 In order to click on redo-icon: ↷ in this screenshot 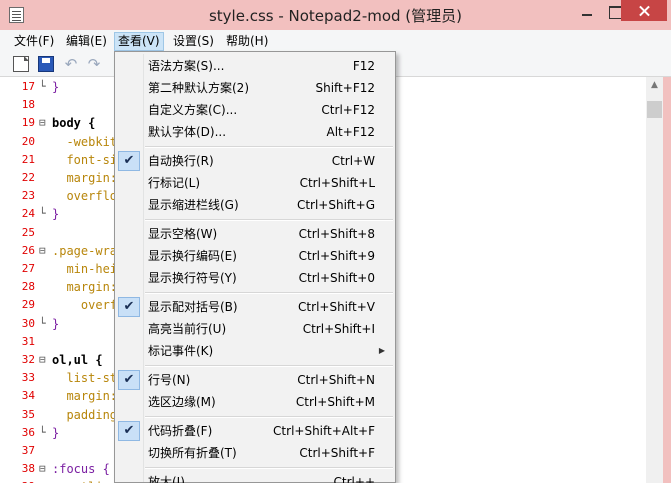, I will do `click(94, 64)`.